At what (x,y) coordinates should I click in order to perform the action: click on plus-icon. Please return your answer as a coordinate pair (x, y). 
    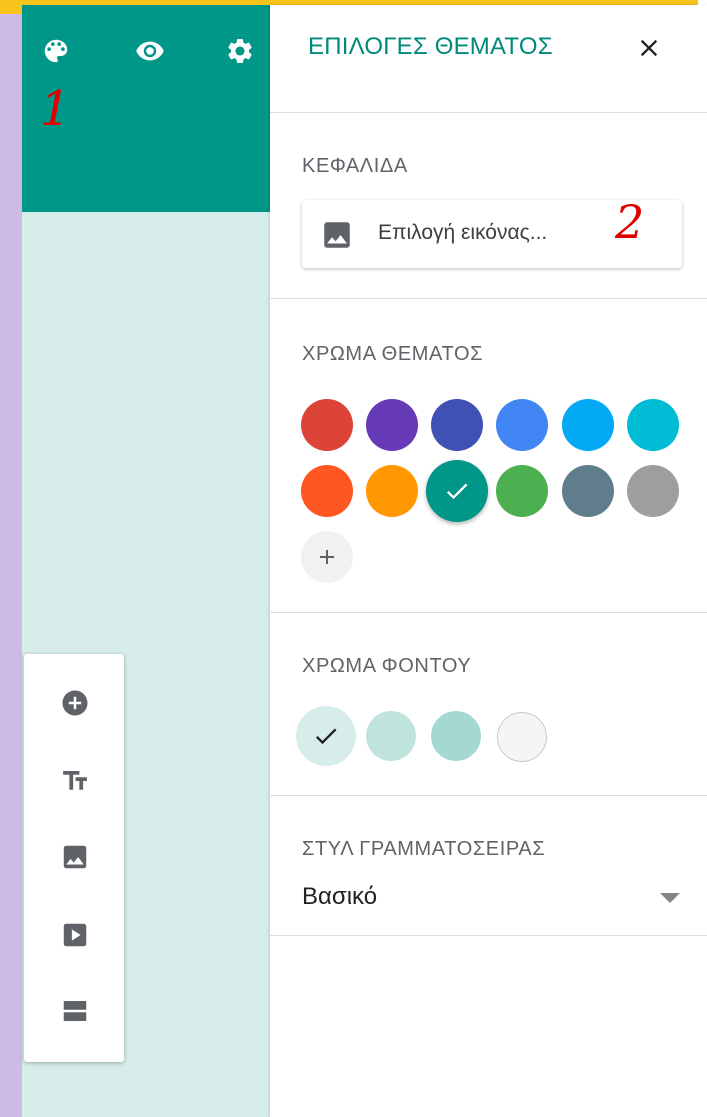
    Looking at the image, I should click on (327, 557).